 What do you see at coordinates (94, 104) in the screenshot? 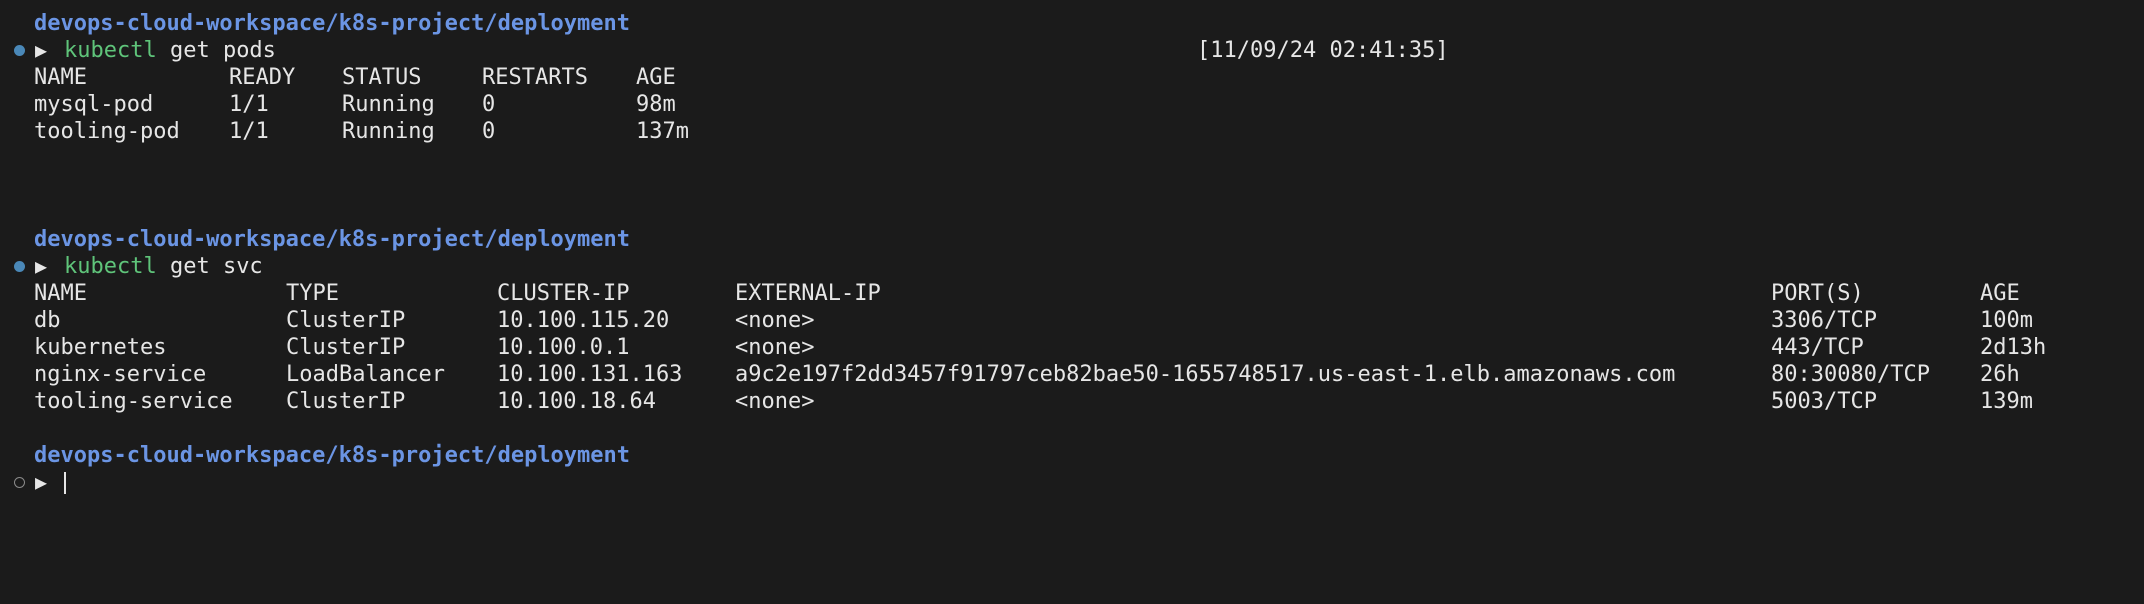
I see `table-cell: mysql-pod` at bounding box center [94, 104].